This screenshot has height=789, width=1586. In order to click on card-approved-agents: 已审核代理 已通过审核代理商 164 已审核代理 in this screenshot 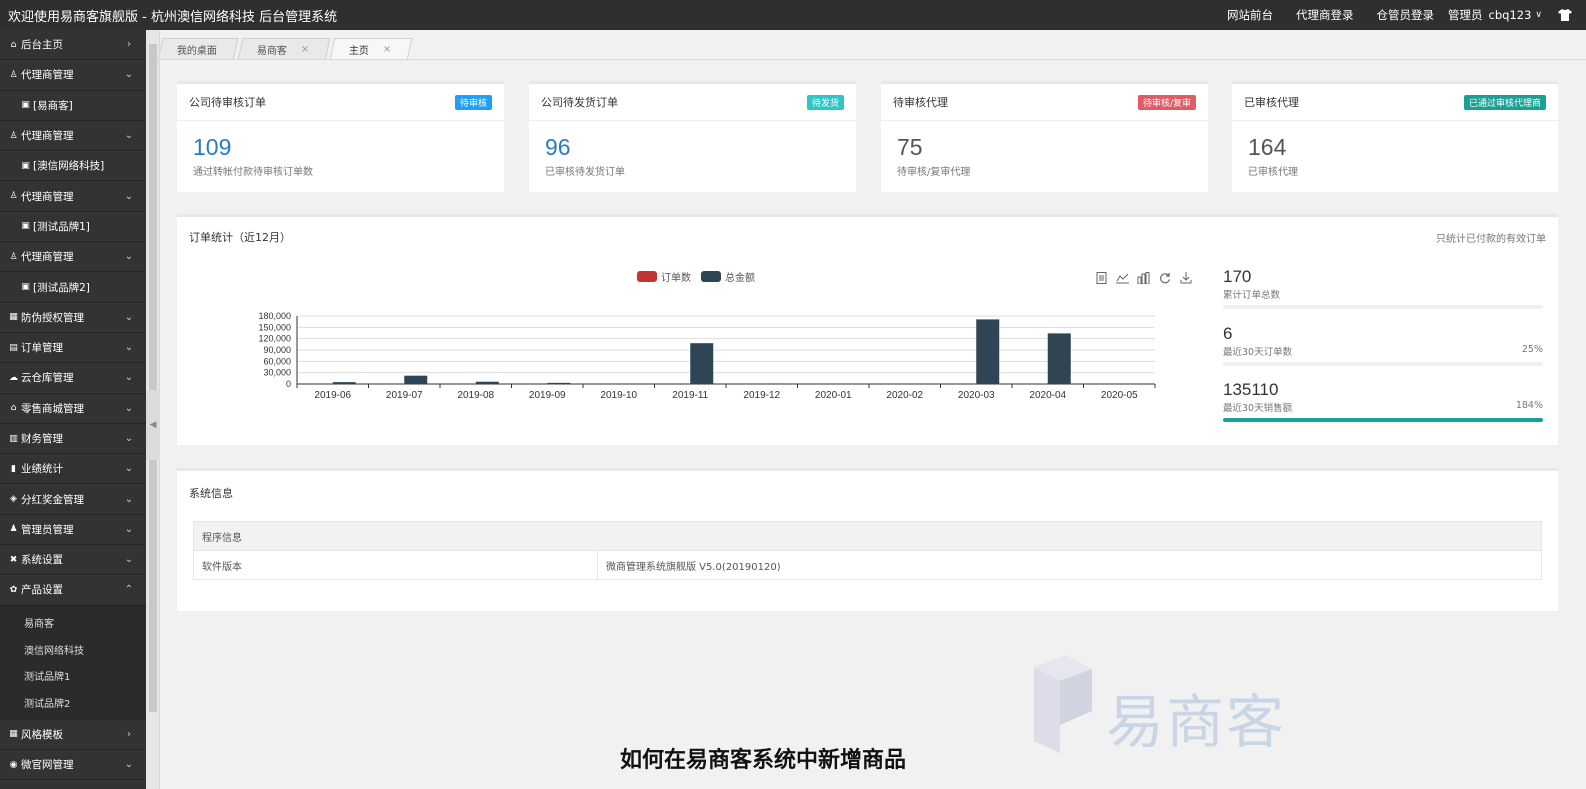, I will do `click(1395, 136)`.